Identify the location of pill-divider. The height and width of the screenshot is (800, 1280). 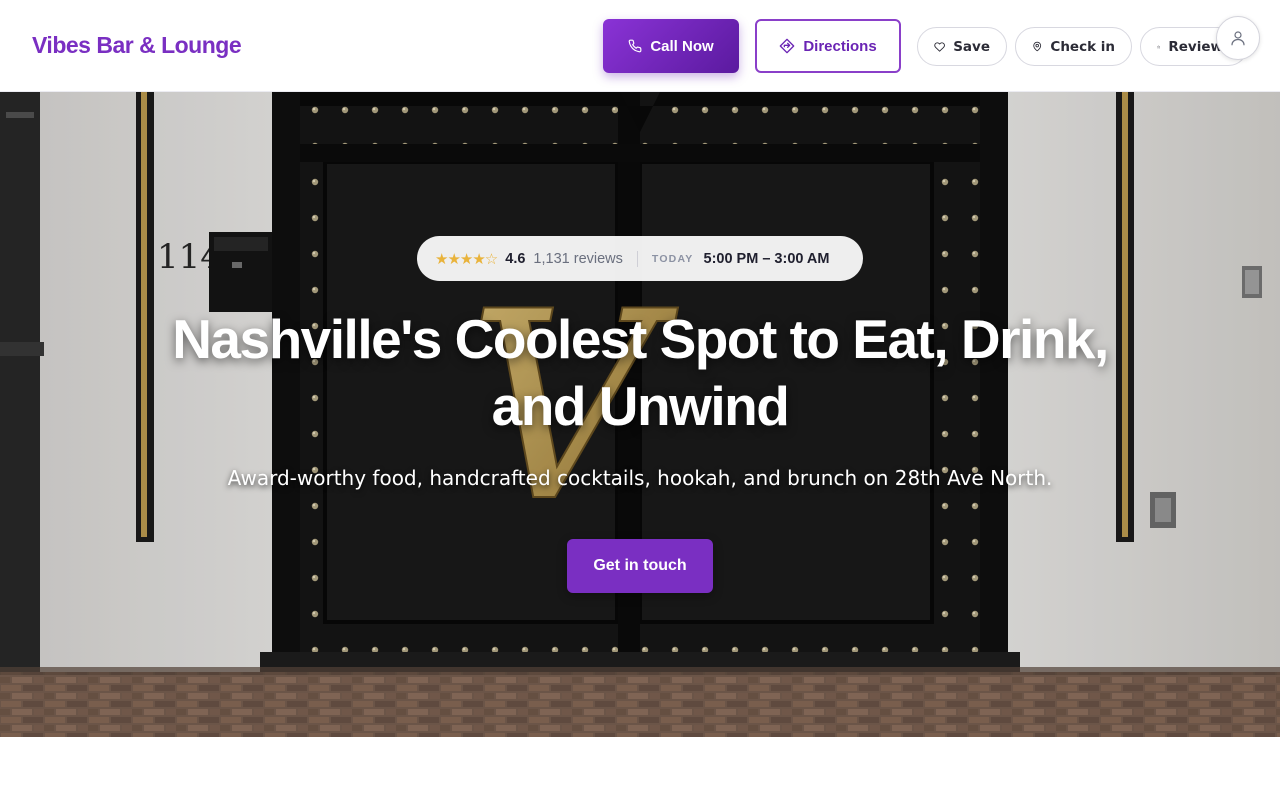
(637, 258).